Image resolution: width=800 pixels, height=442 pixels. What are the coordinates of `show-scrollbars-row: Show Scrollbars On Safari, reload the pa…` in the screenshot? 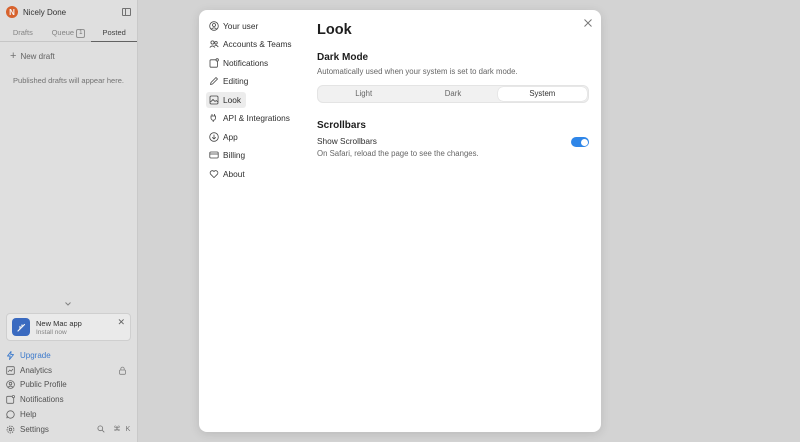 It's located at (453, 147).